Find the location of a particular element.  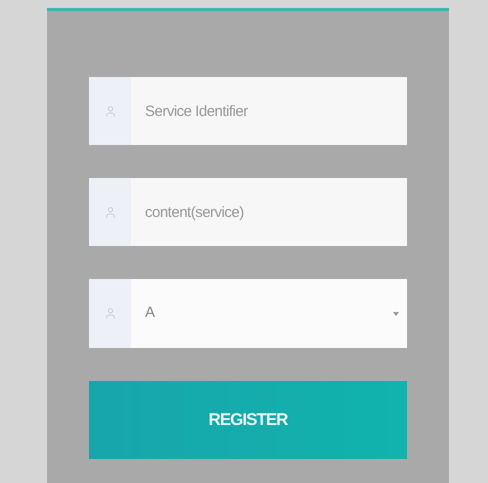

select-value: A is located at coordinates (150, 313).